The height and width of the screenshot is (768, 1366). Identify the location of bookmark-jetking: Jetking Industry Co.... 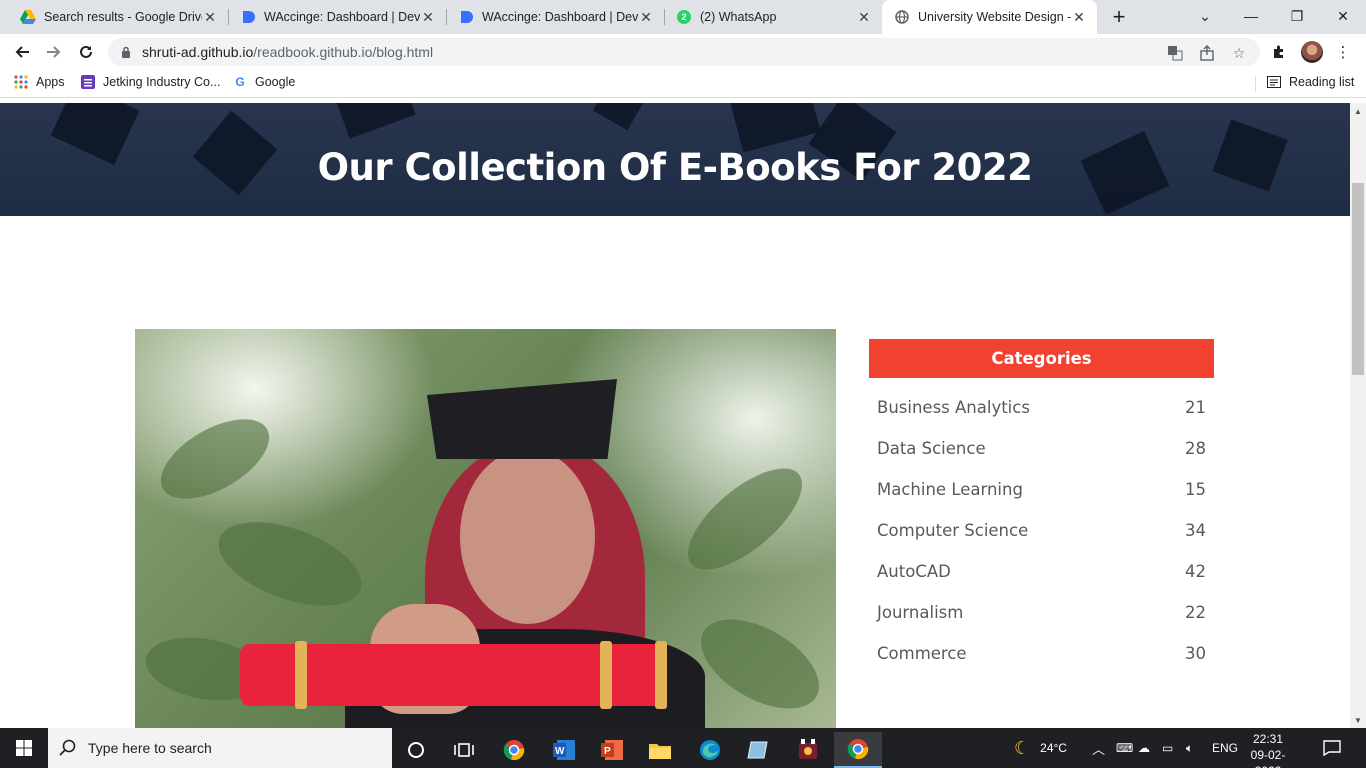
(150, 82).